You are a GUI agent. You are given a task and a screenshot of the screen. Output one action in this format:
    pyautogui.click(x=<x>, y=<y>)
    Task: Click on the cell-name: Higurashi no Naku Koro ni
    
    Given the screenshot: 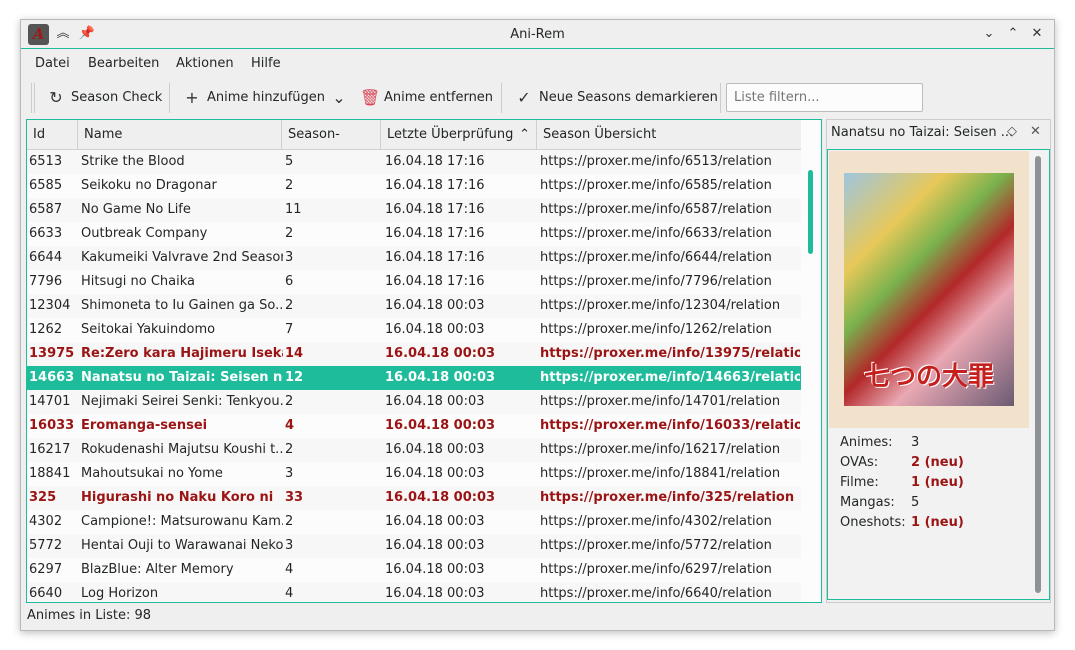 What is the action you would take?
    pyautogui.click(x=177, y=497)
    